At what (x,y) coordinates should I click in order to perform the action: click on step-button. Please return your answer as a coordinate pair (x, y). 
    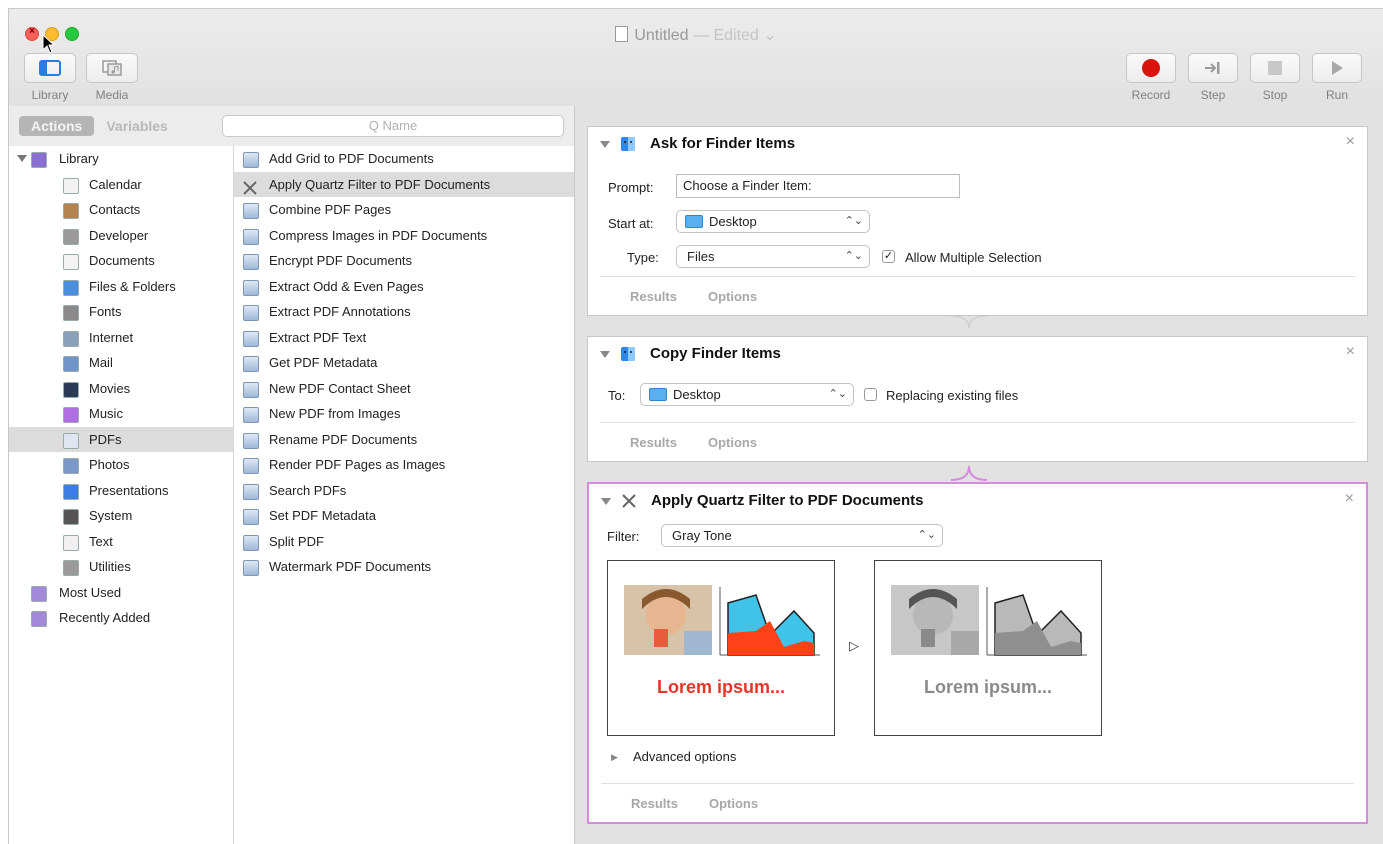
    Looking at the image, I should click on (1213, 68).